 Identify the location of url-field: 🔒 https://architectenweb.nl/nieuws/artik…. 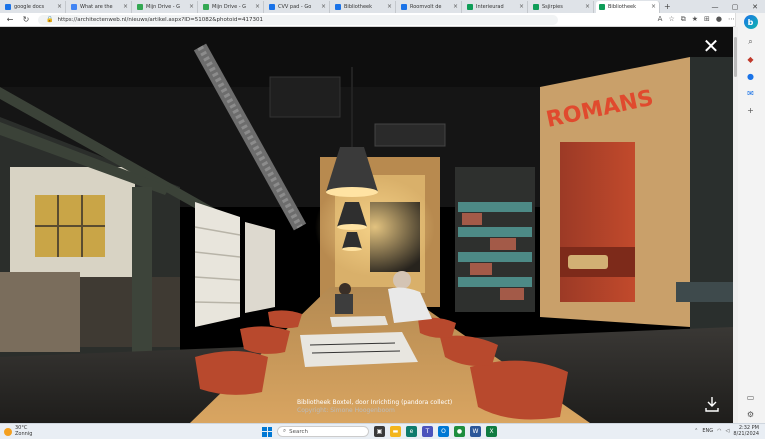
(298, 19).